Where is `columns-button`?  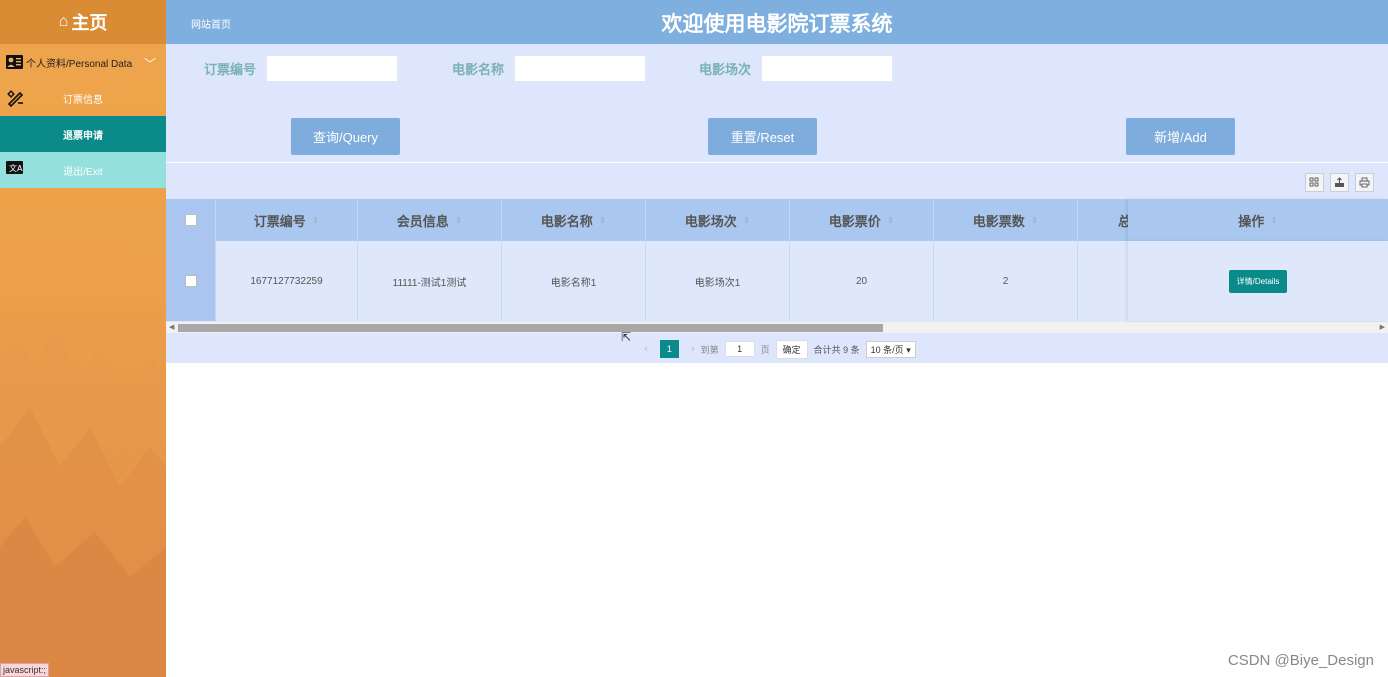
columns-button is located at coordinates (1314, 182).